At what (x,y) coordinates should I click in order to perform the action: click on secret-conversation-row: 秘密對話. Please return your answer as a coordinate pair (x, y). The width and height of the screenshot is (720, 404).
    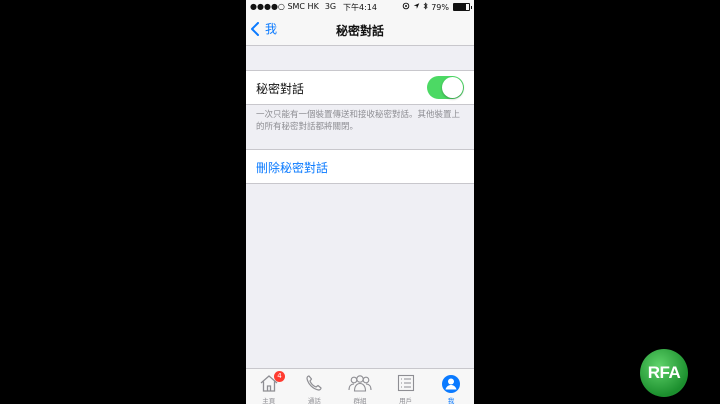
    Looking at the image, I should click on (360, 87).